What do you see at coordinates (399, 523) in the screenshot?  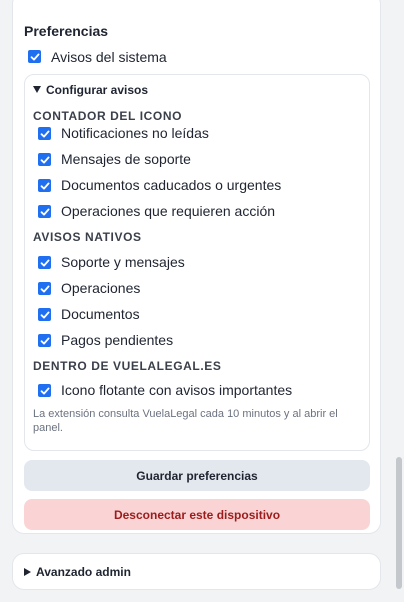 I see `scrollbar-thumb` at bounding box center [399, 523].